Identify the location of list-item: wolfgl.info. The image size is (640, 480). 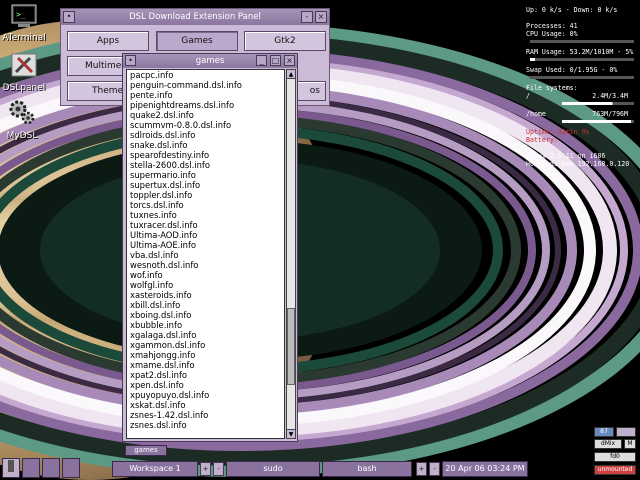
(205, 285).